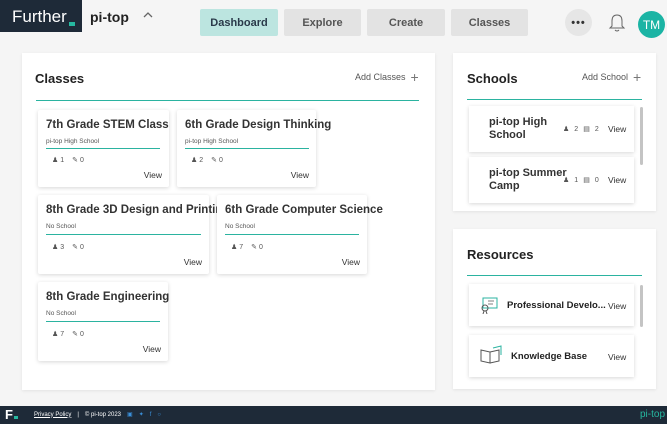  What do you see at coordinates (62, 247) in the screenshot?
I see `student-count-value: 3` at bounding box center [62, 247].